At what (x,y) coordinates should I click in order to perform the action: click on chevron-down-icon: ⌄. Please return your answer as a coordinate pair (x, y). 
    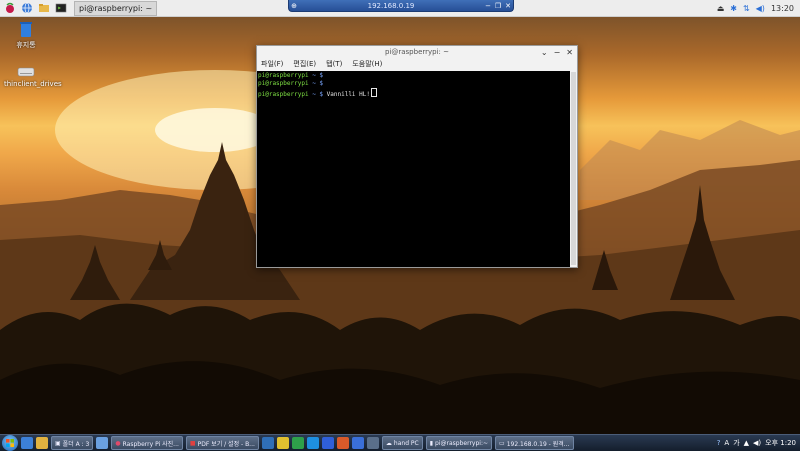
    Looking at the image, I should click on (544, 52).